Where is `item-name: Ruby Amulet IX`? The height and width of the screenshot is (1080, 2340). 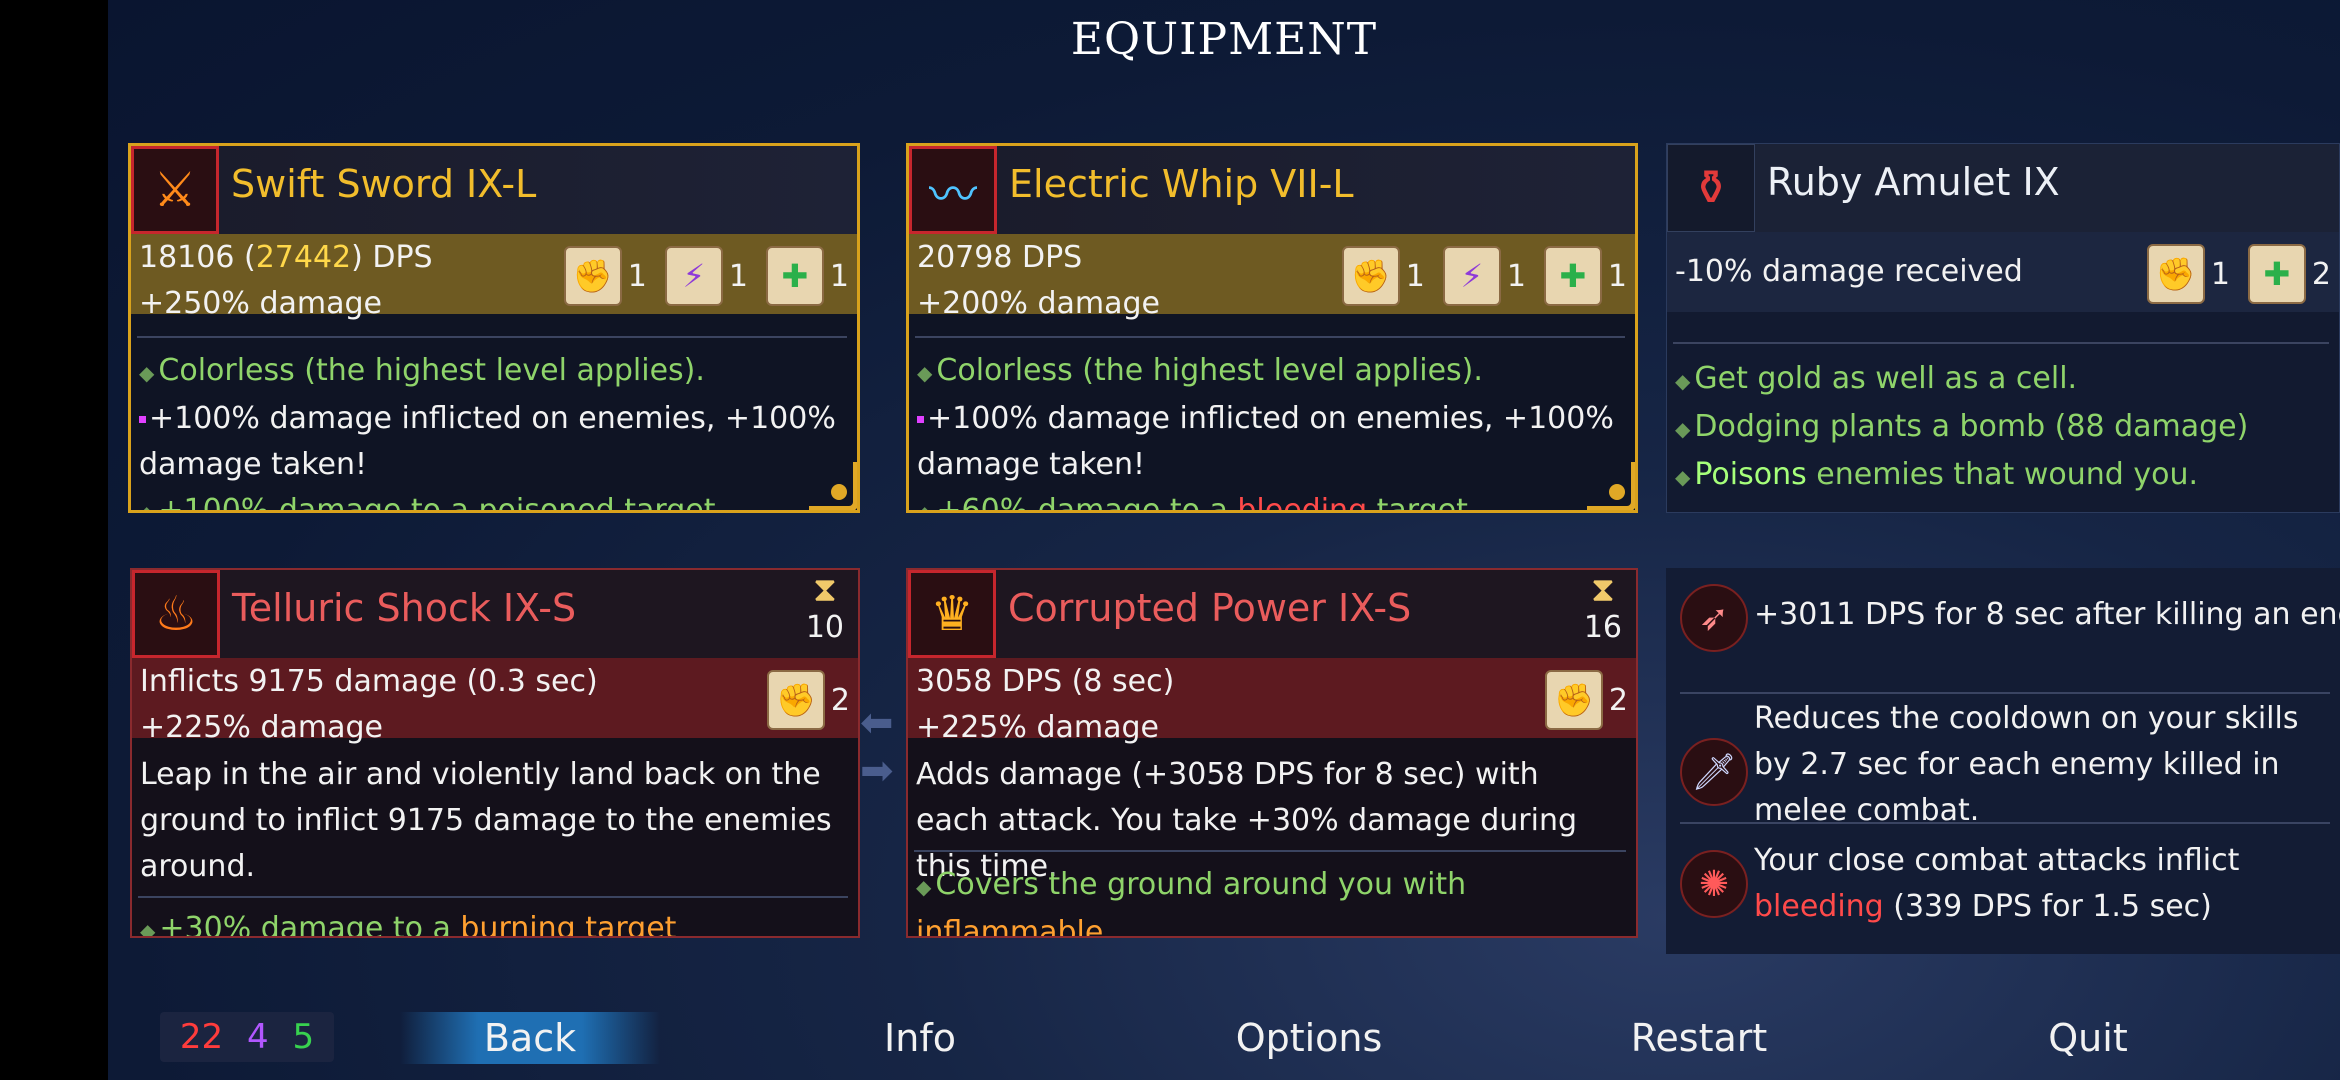
item-name: Ruby Amulet IX is located at coordinates (1913, 182).